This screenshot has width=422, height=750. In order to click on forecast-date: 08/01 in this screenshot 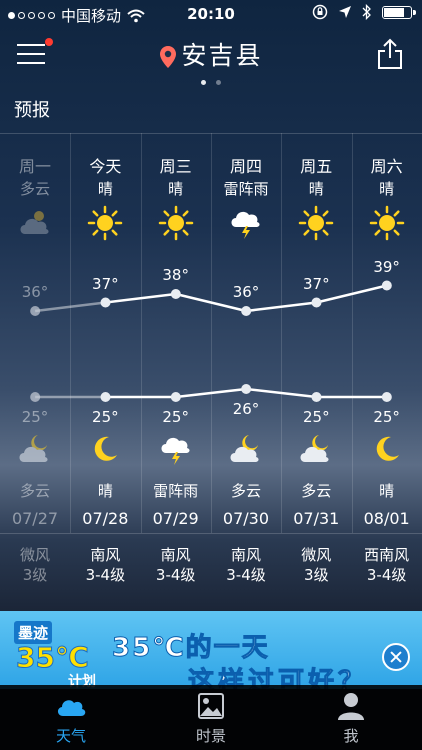, I will do `click(386, 518)`.